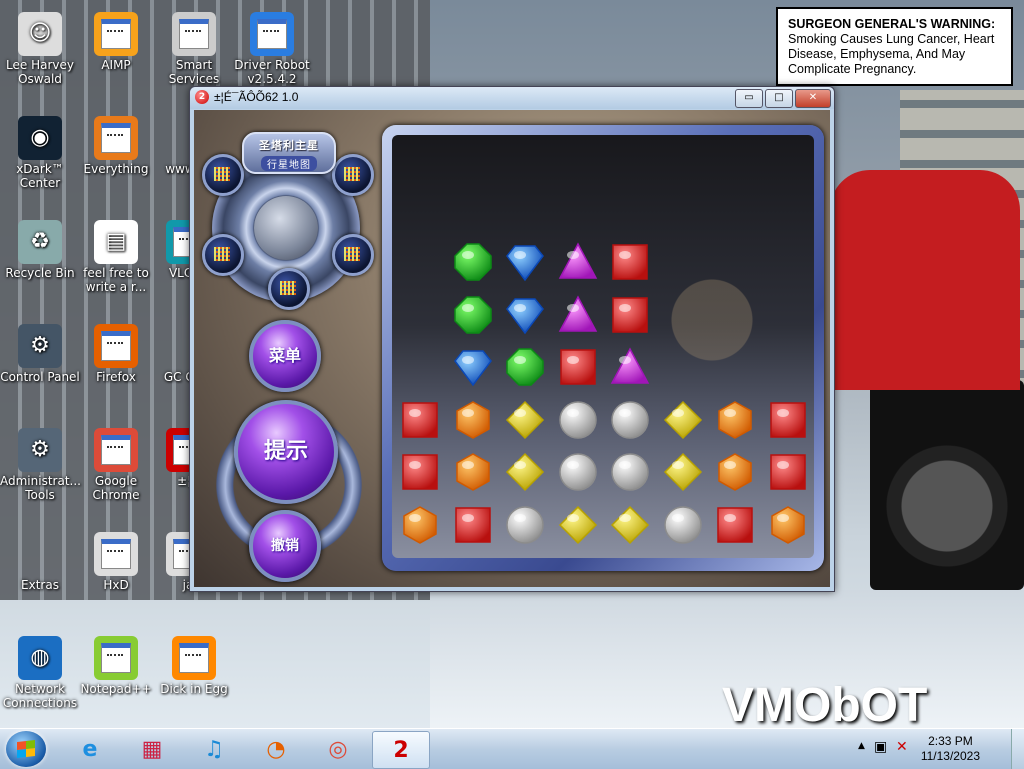 This screenshot has width=1024, height=769. What do you see at coordinates (880, 747) in the screenshot?
I see `network-icon: ▣` at bounding box center [880, 747].